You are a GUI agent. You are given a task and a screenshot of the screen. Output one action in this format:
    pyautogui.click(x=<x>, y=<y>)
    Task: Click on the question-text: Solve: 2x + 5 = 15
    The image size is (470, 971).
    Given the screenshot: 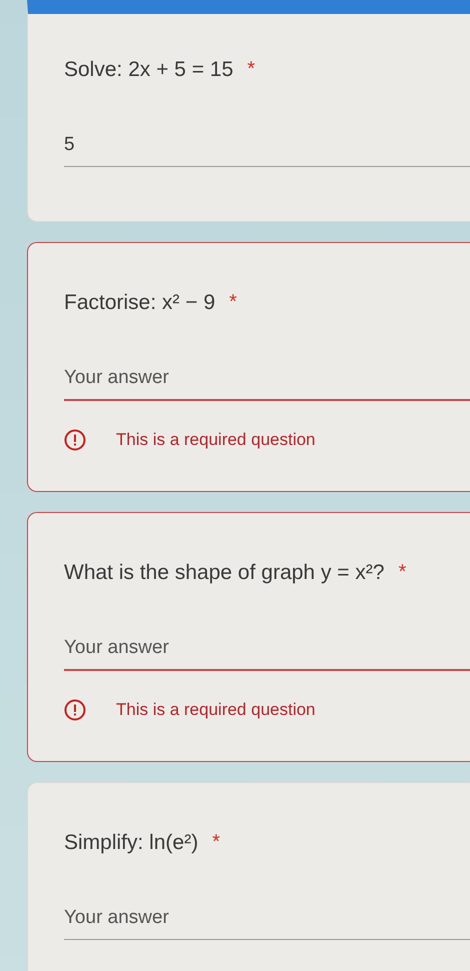 What is the action you would take?
    pyautogui.click(x=149, y=70)
    